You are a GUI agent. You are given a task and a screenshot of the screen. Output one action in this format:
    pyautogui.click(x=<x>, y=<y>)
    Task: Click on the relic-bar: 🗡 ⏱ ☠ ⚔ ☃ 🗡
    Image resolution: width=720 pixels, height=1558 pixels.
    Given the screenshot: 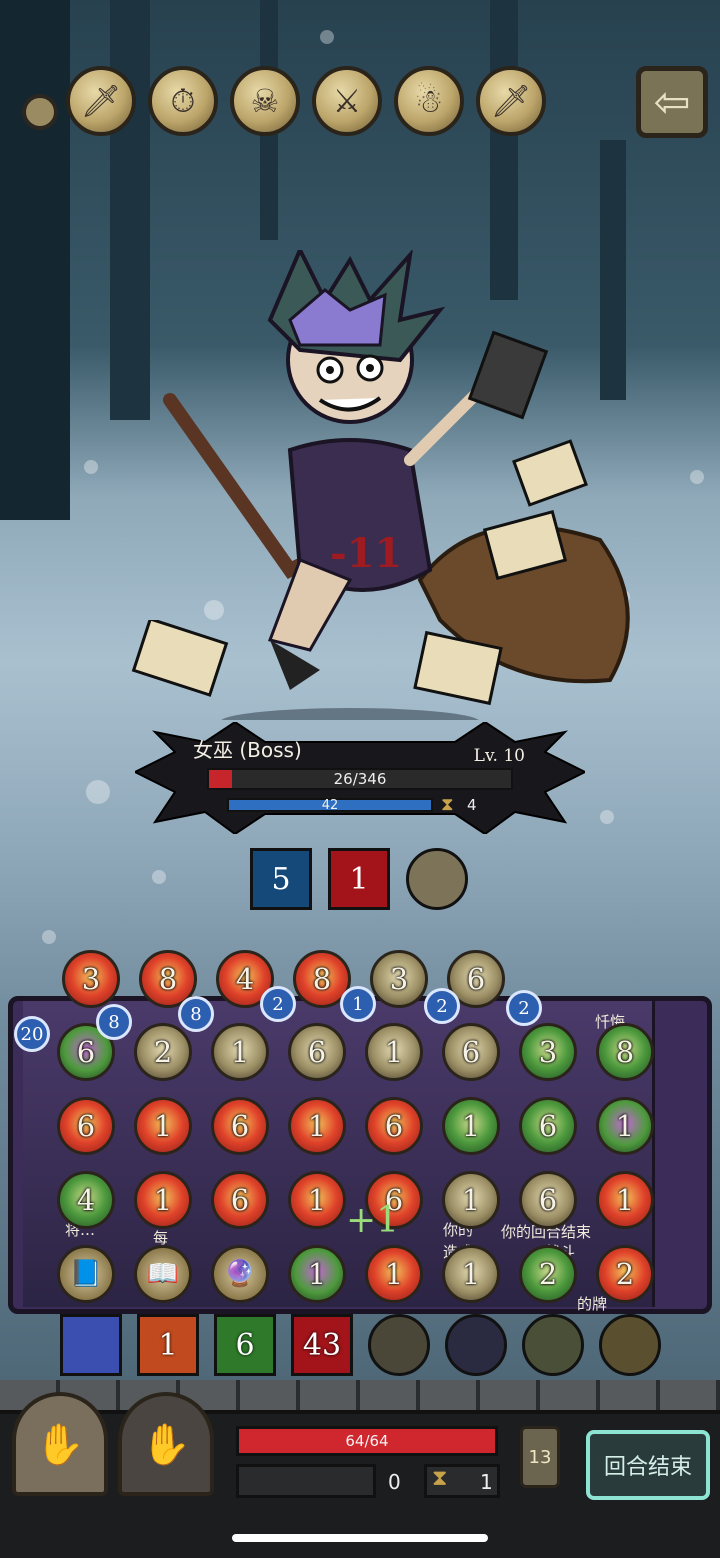 What is the action you would take?
    pyautogui.click(x=370, y=106)
    